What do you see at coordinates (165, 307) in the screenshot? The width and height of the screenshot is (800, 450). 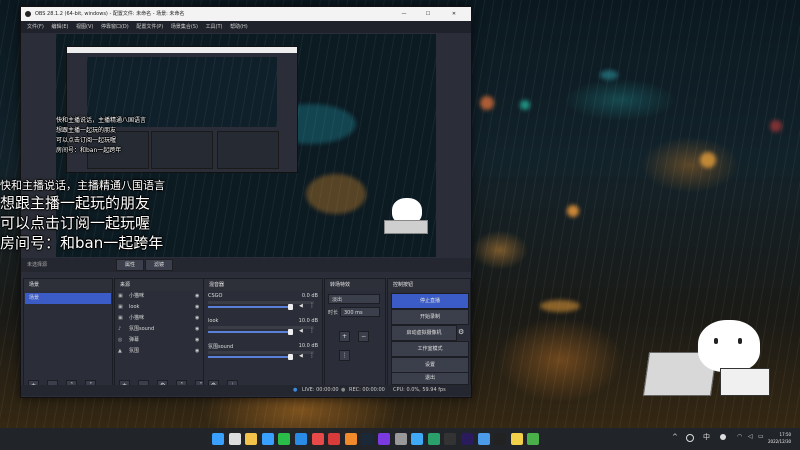 I see `source-item: ▣look◉▪` at bounding box center [165, 307].